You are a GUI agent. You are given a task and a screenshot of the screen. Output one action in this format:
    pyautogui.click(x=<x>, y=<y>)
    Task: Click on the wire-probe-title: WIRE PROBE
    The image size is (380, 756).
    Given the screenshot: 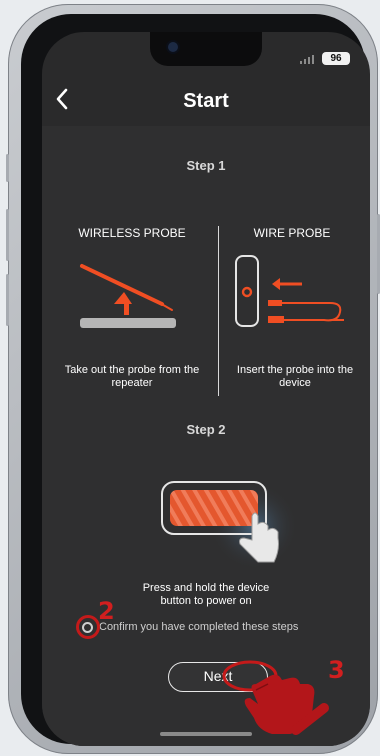 What is the action you would take?
    pyautogui.click(x=292, y=233)
    